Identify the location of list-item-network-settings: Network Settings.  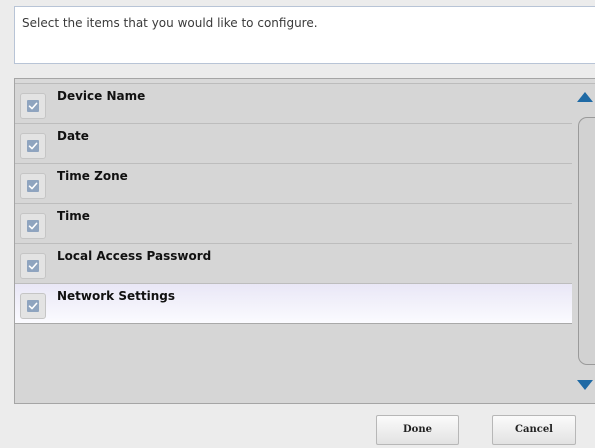
(293, 304).